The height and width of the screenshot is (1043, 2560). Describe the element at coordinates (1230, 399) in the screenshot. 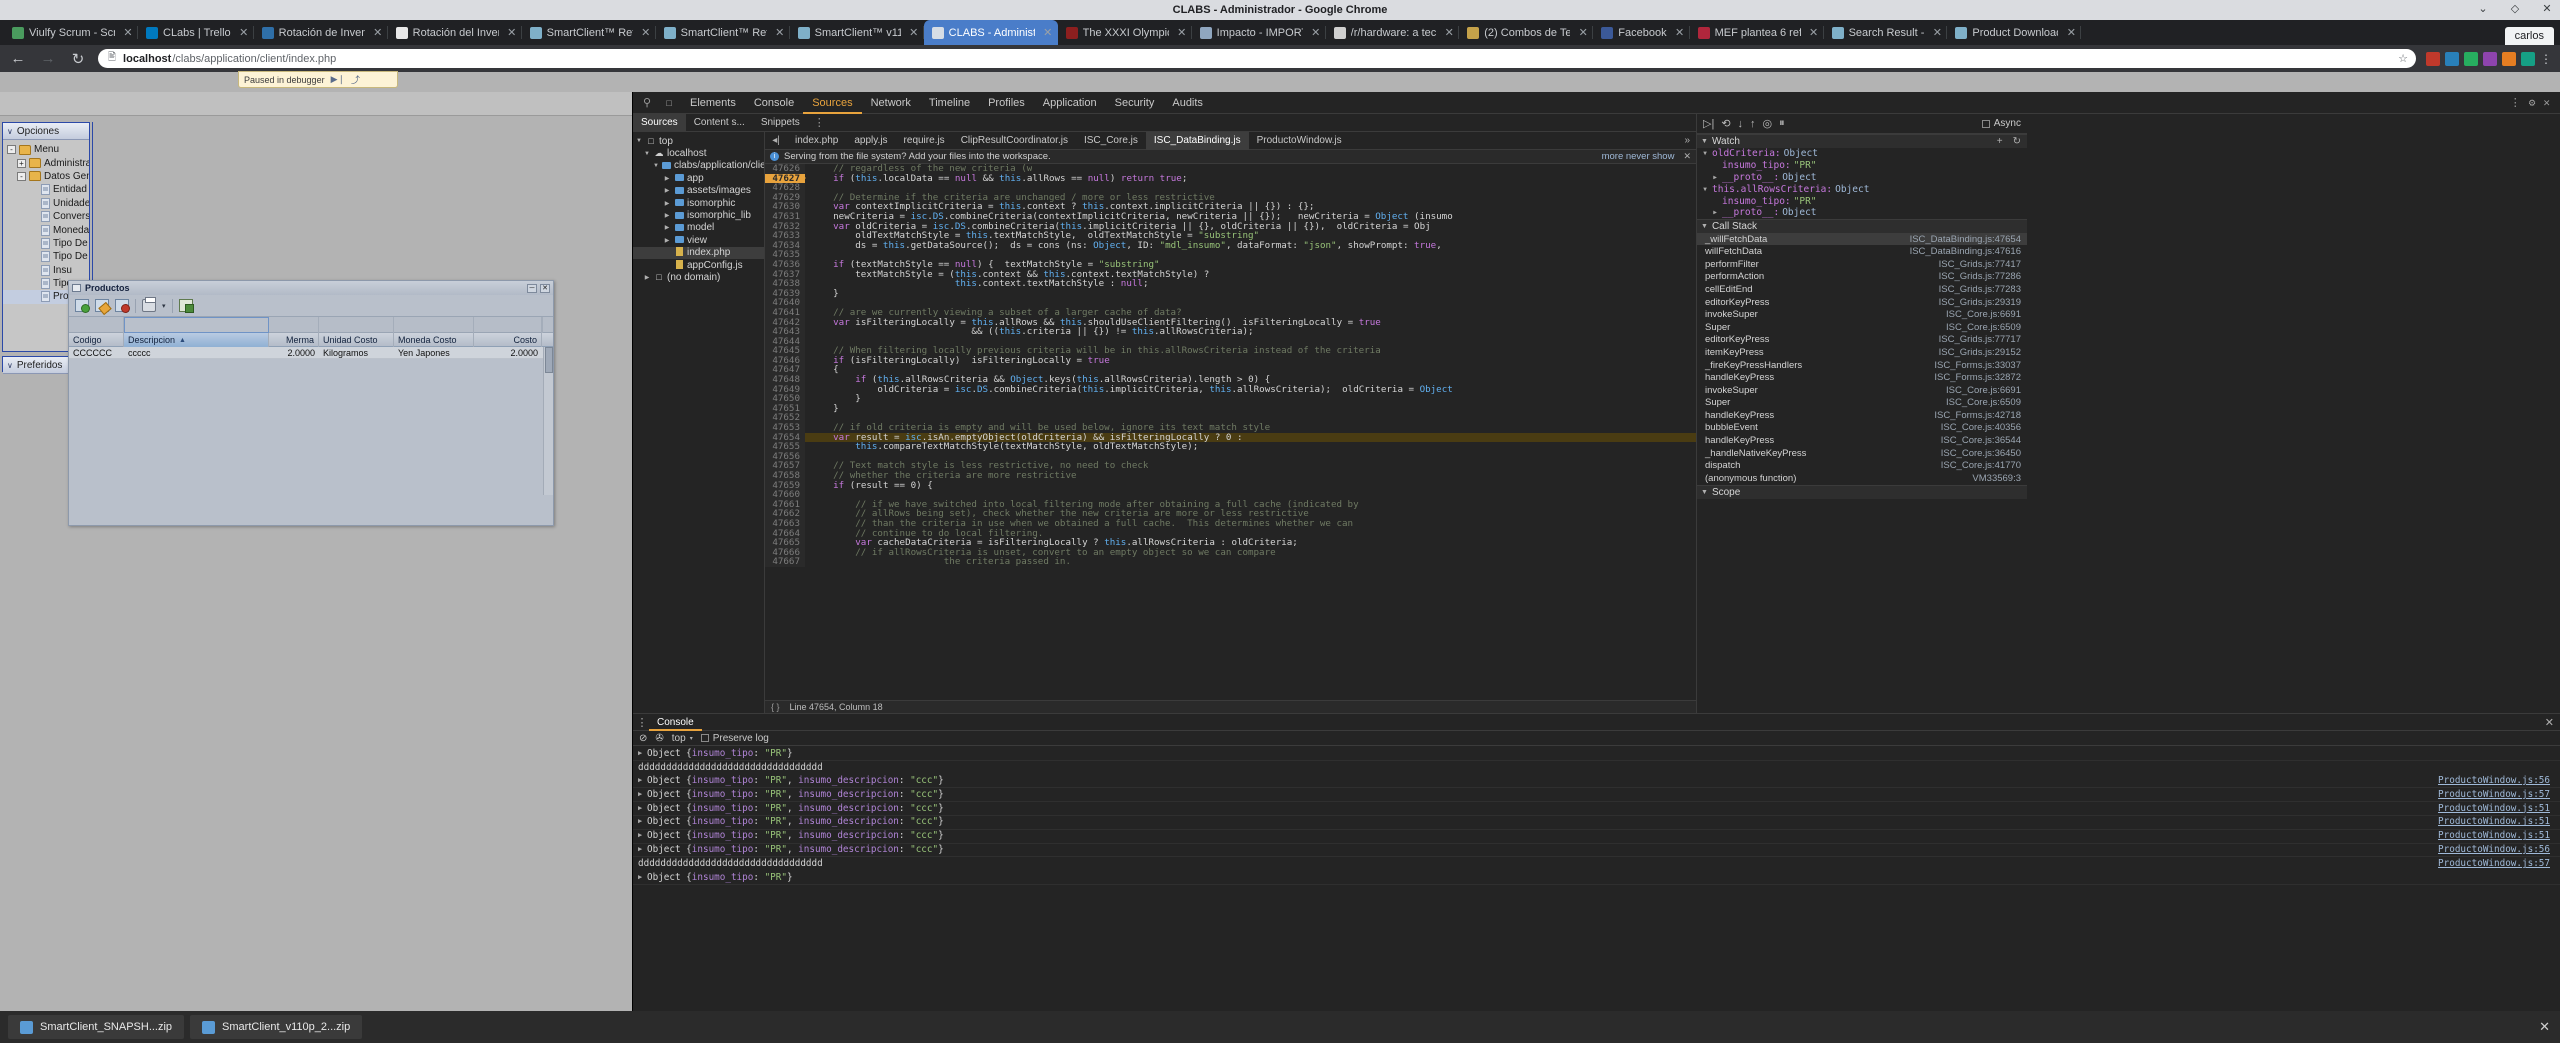

I see `code-line-47650: 47650 }` at that location.